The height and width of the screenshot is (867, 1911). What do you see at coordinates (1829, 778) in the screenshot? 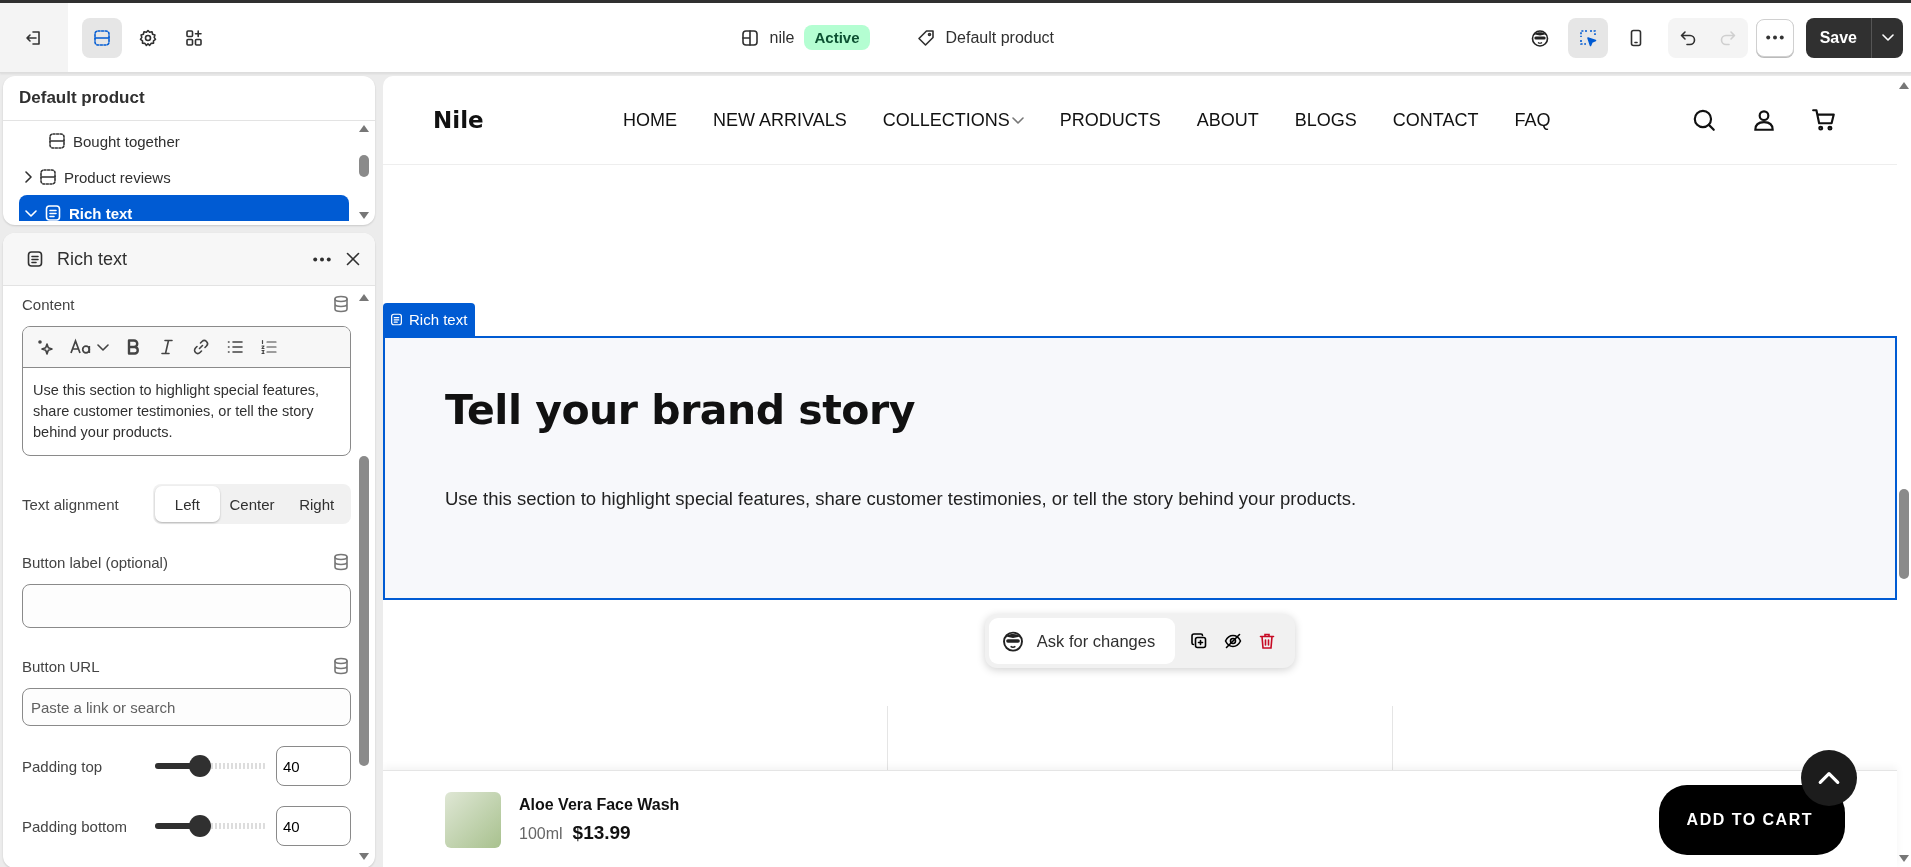
I see `scroll-to-top-button` at bounding box center [1829, 778].